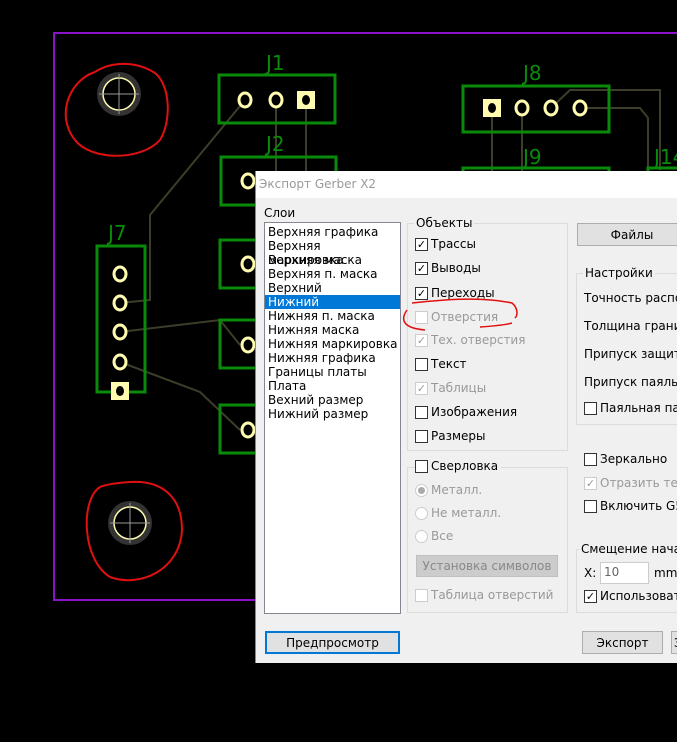  Describe the element at coordinates (332, 232) in the screenshot. I see `layer-item: Верхняя графика` at that location.